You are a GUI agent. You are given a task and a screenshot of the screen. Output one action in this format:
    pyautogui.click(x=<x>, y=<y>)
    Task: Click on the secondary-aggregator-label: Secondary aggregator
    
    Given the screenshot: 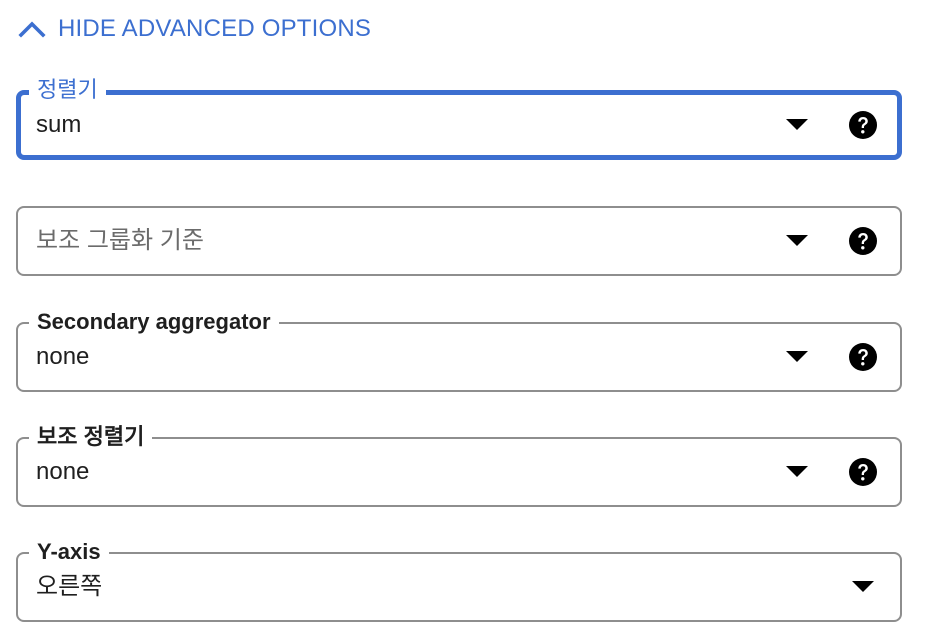 What is the action you would take?
    pyautogui.click(x=154, y=322)
    